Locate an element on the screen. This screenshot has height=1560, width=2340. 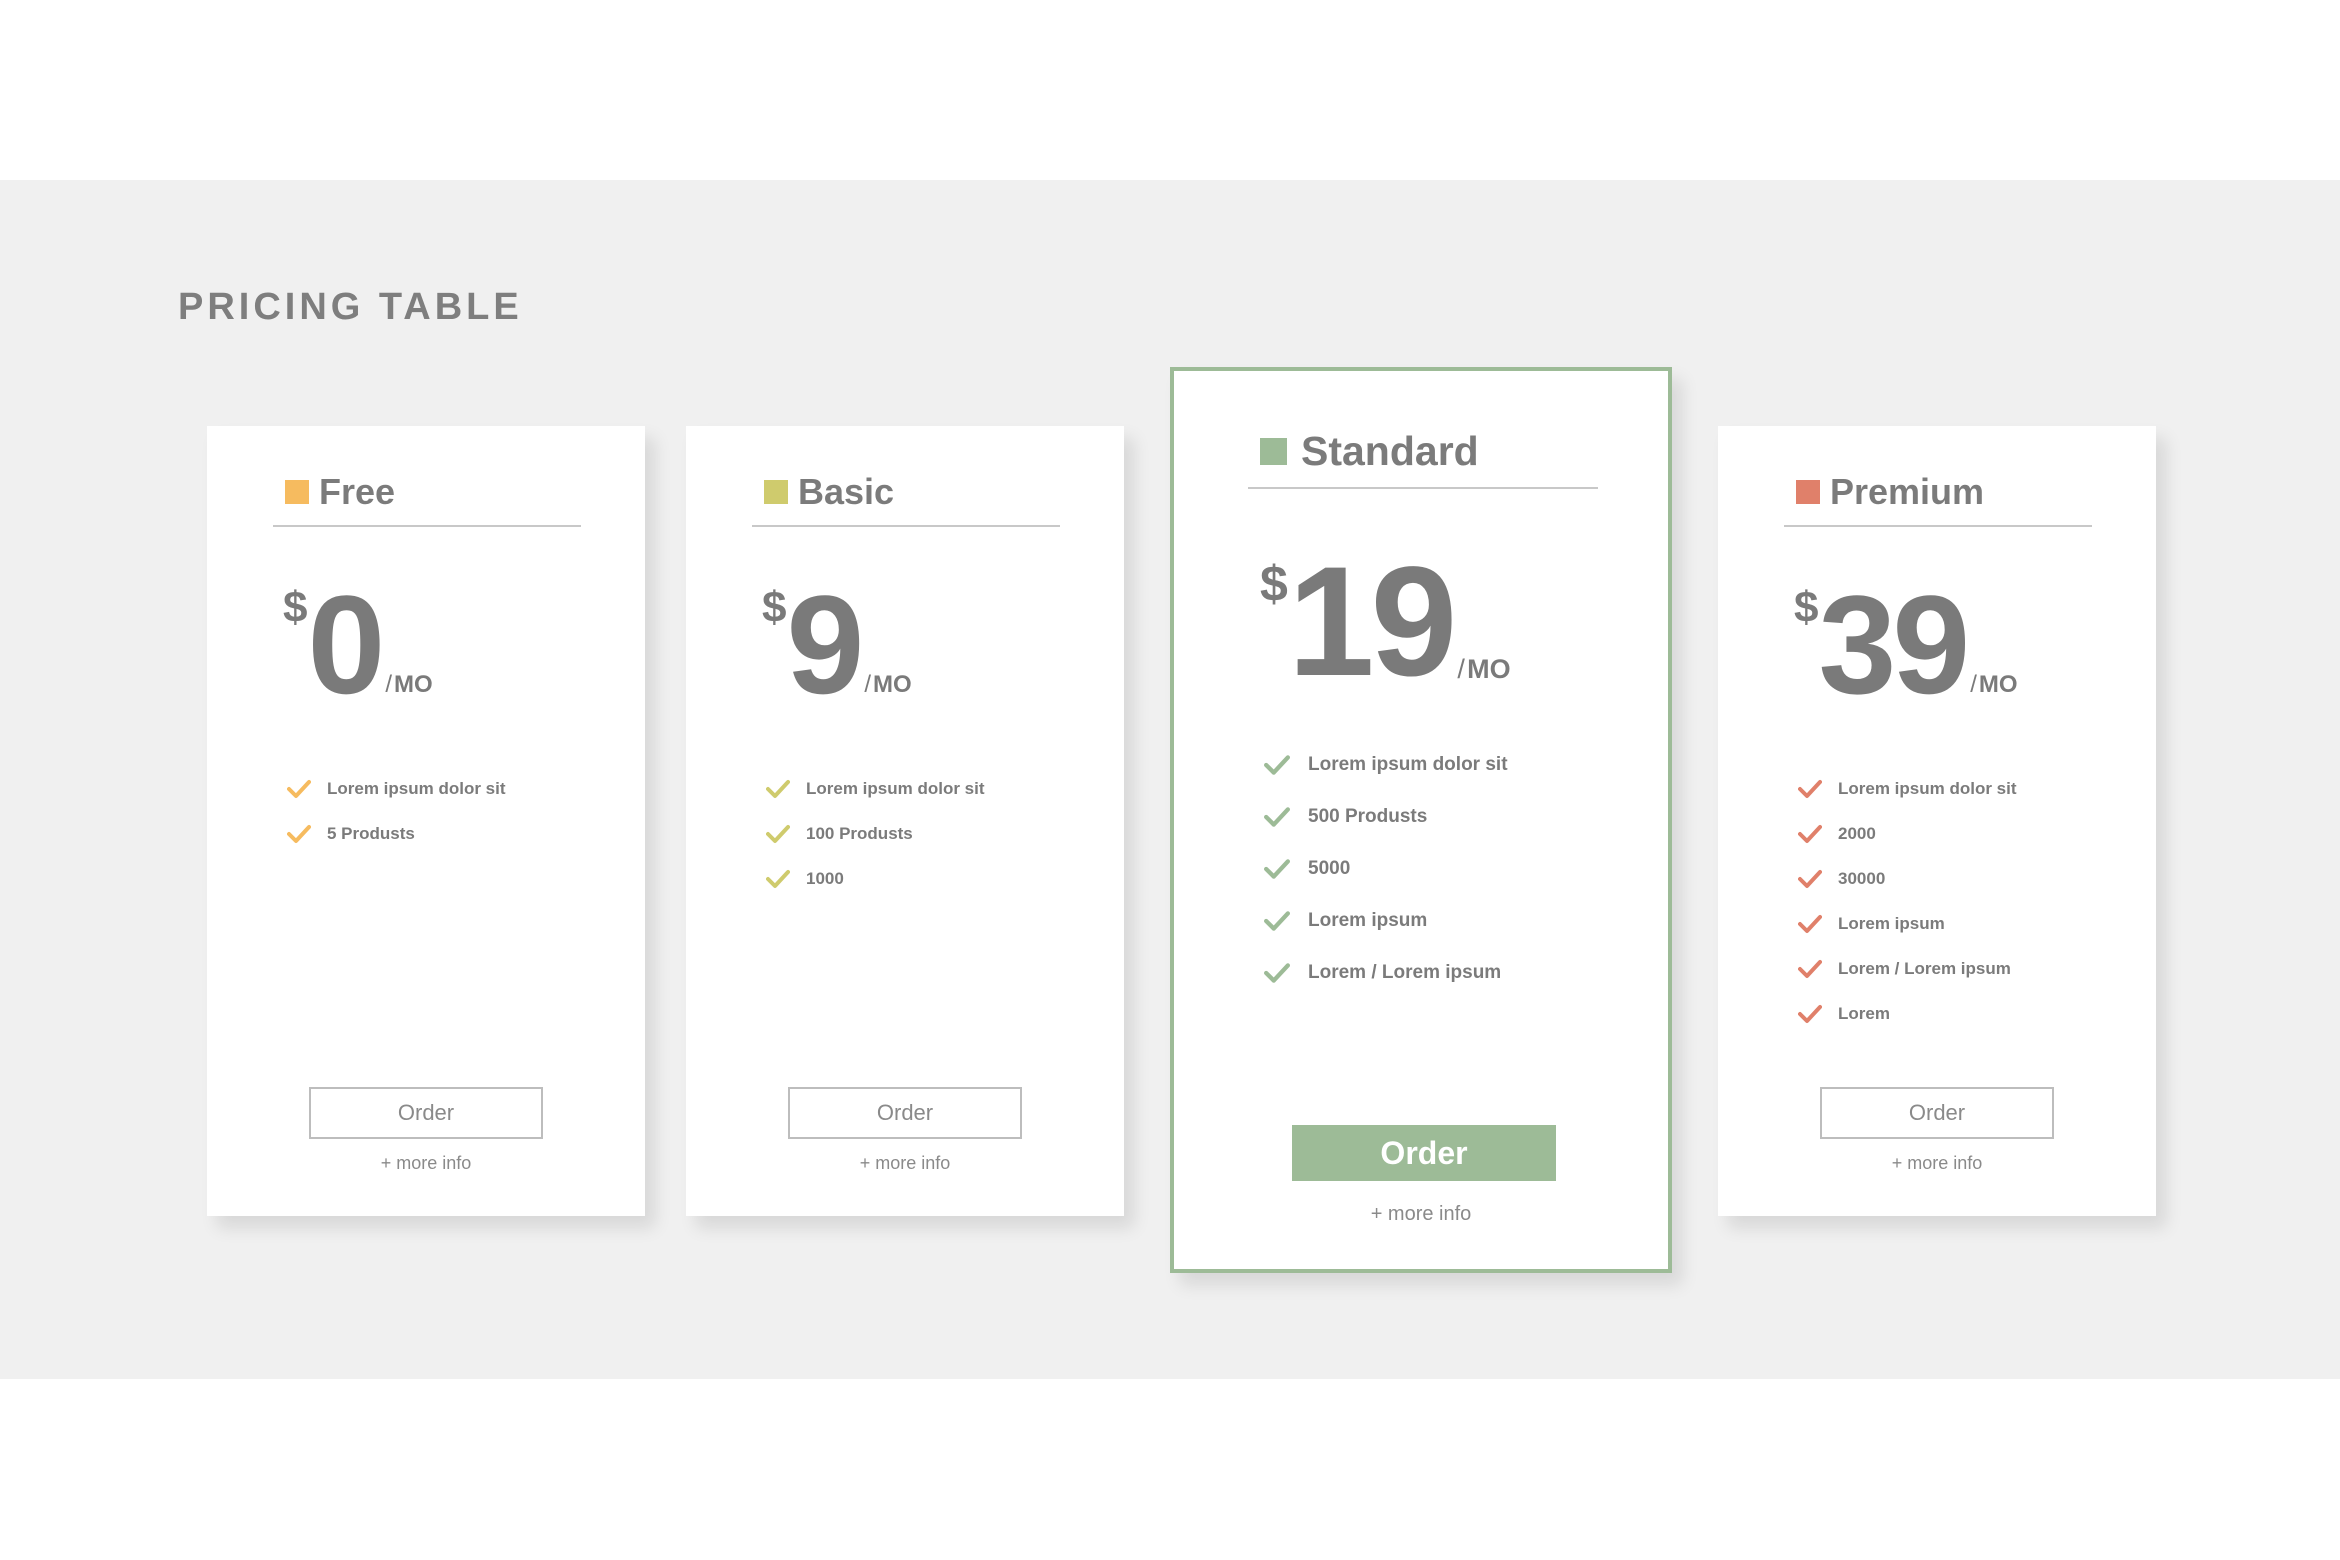
price-amount: 9 is located at coordinates (825, 644).